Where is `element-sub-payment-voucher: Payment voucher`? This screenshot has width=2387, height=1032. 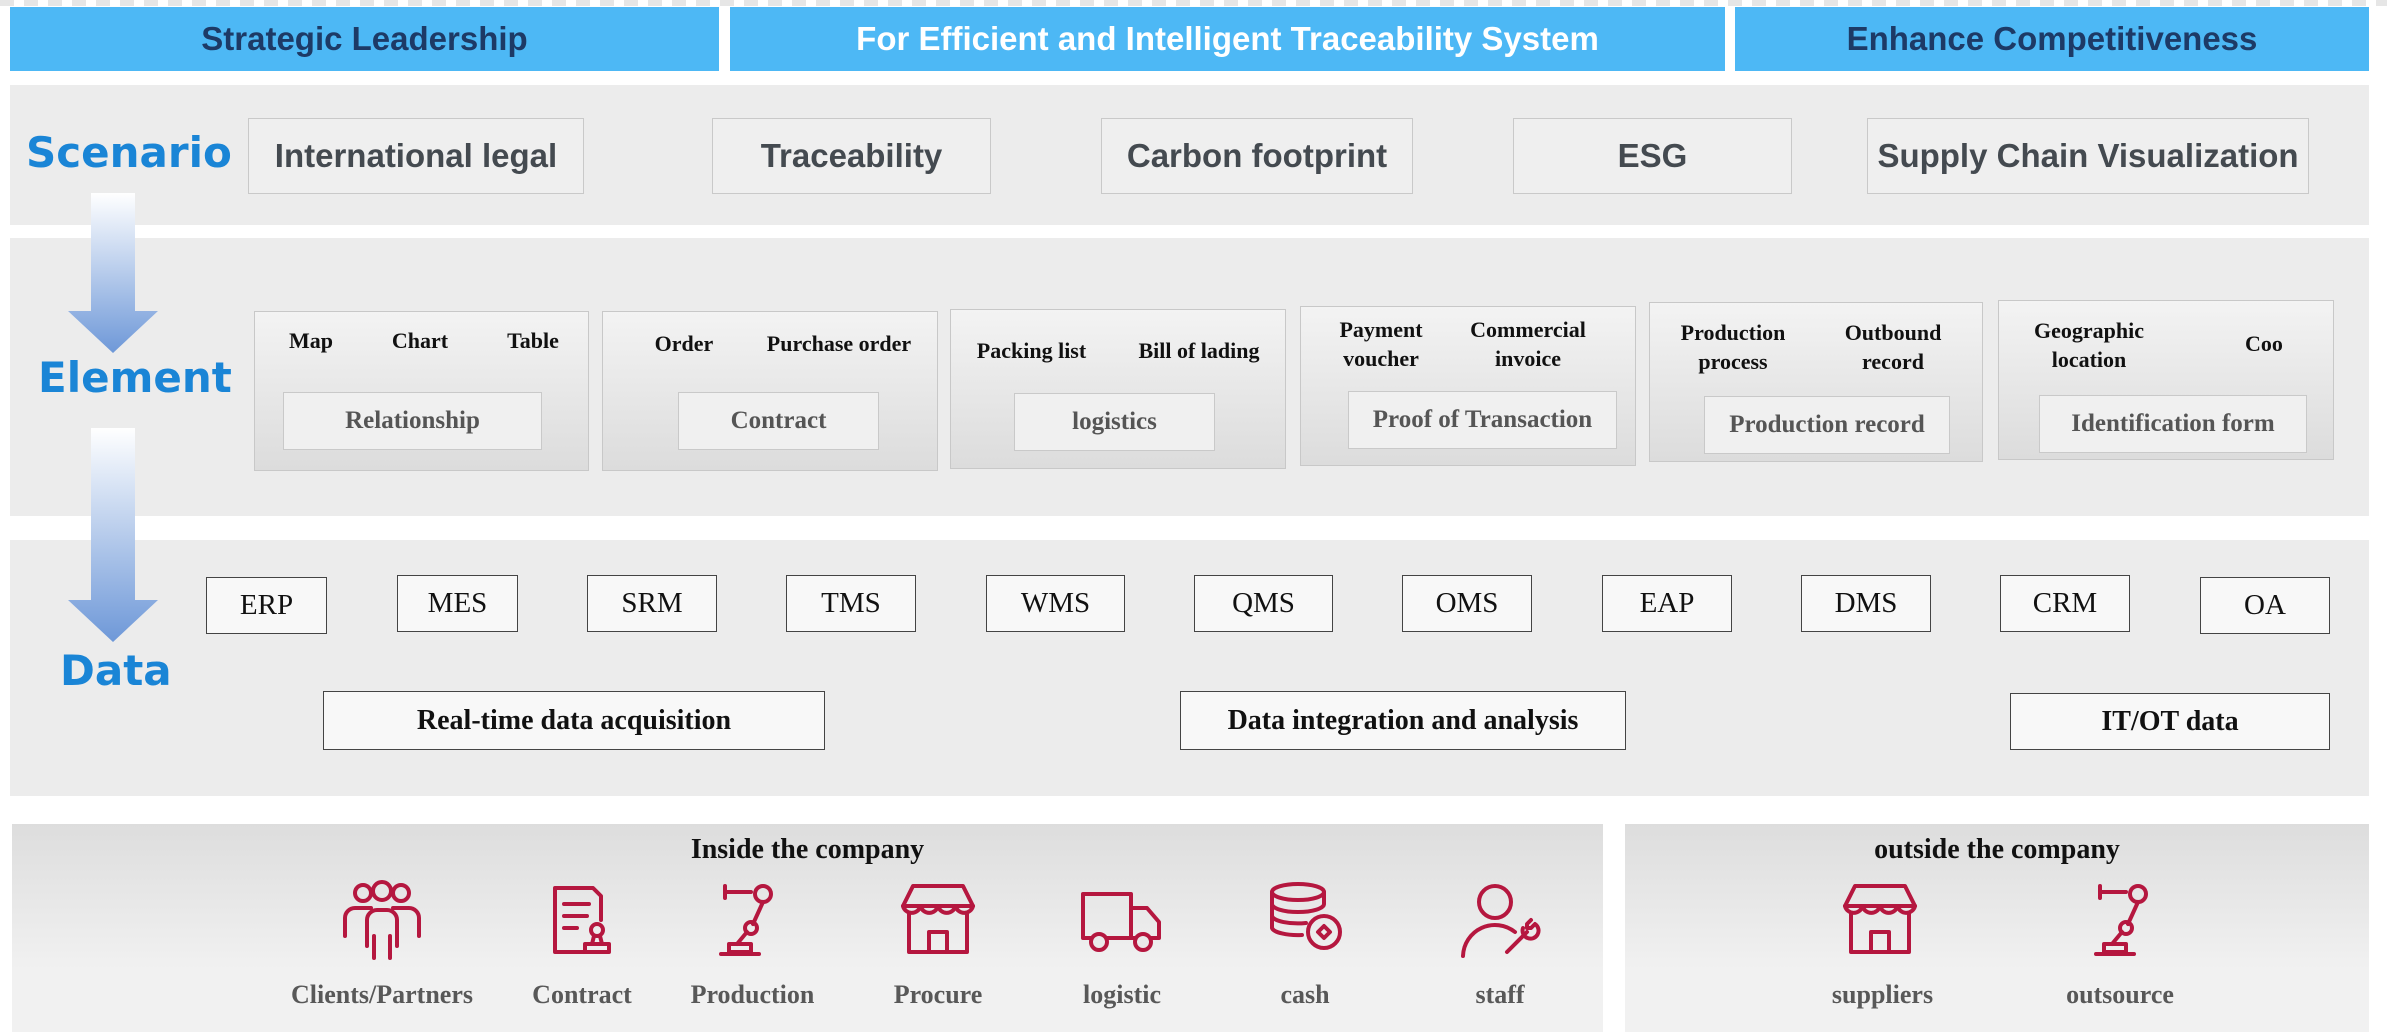 element-sub-payment-voucher: Payment voucher is located at coordinates (1381, 344).